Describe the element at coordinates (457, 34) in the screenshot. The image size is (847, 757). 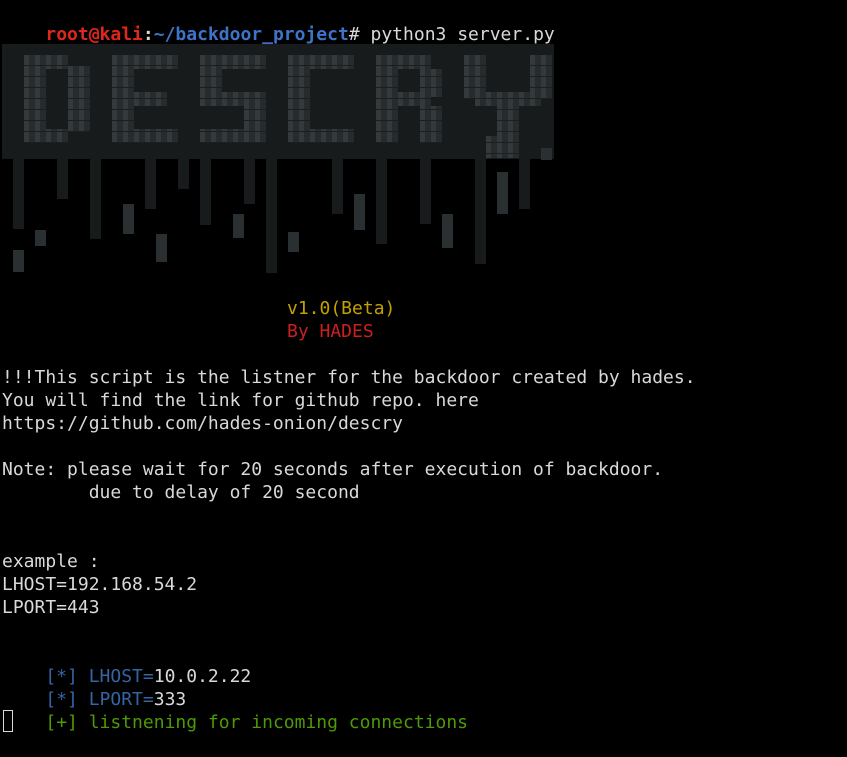
I see `prompt-command: python3 server.py` at that location.